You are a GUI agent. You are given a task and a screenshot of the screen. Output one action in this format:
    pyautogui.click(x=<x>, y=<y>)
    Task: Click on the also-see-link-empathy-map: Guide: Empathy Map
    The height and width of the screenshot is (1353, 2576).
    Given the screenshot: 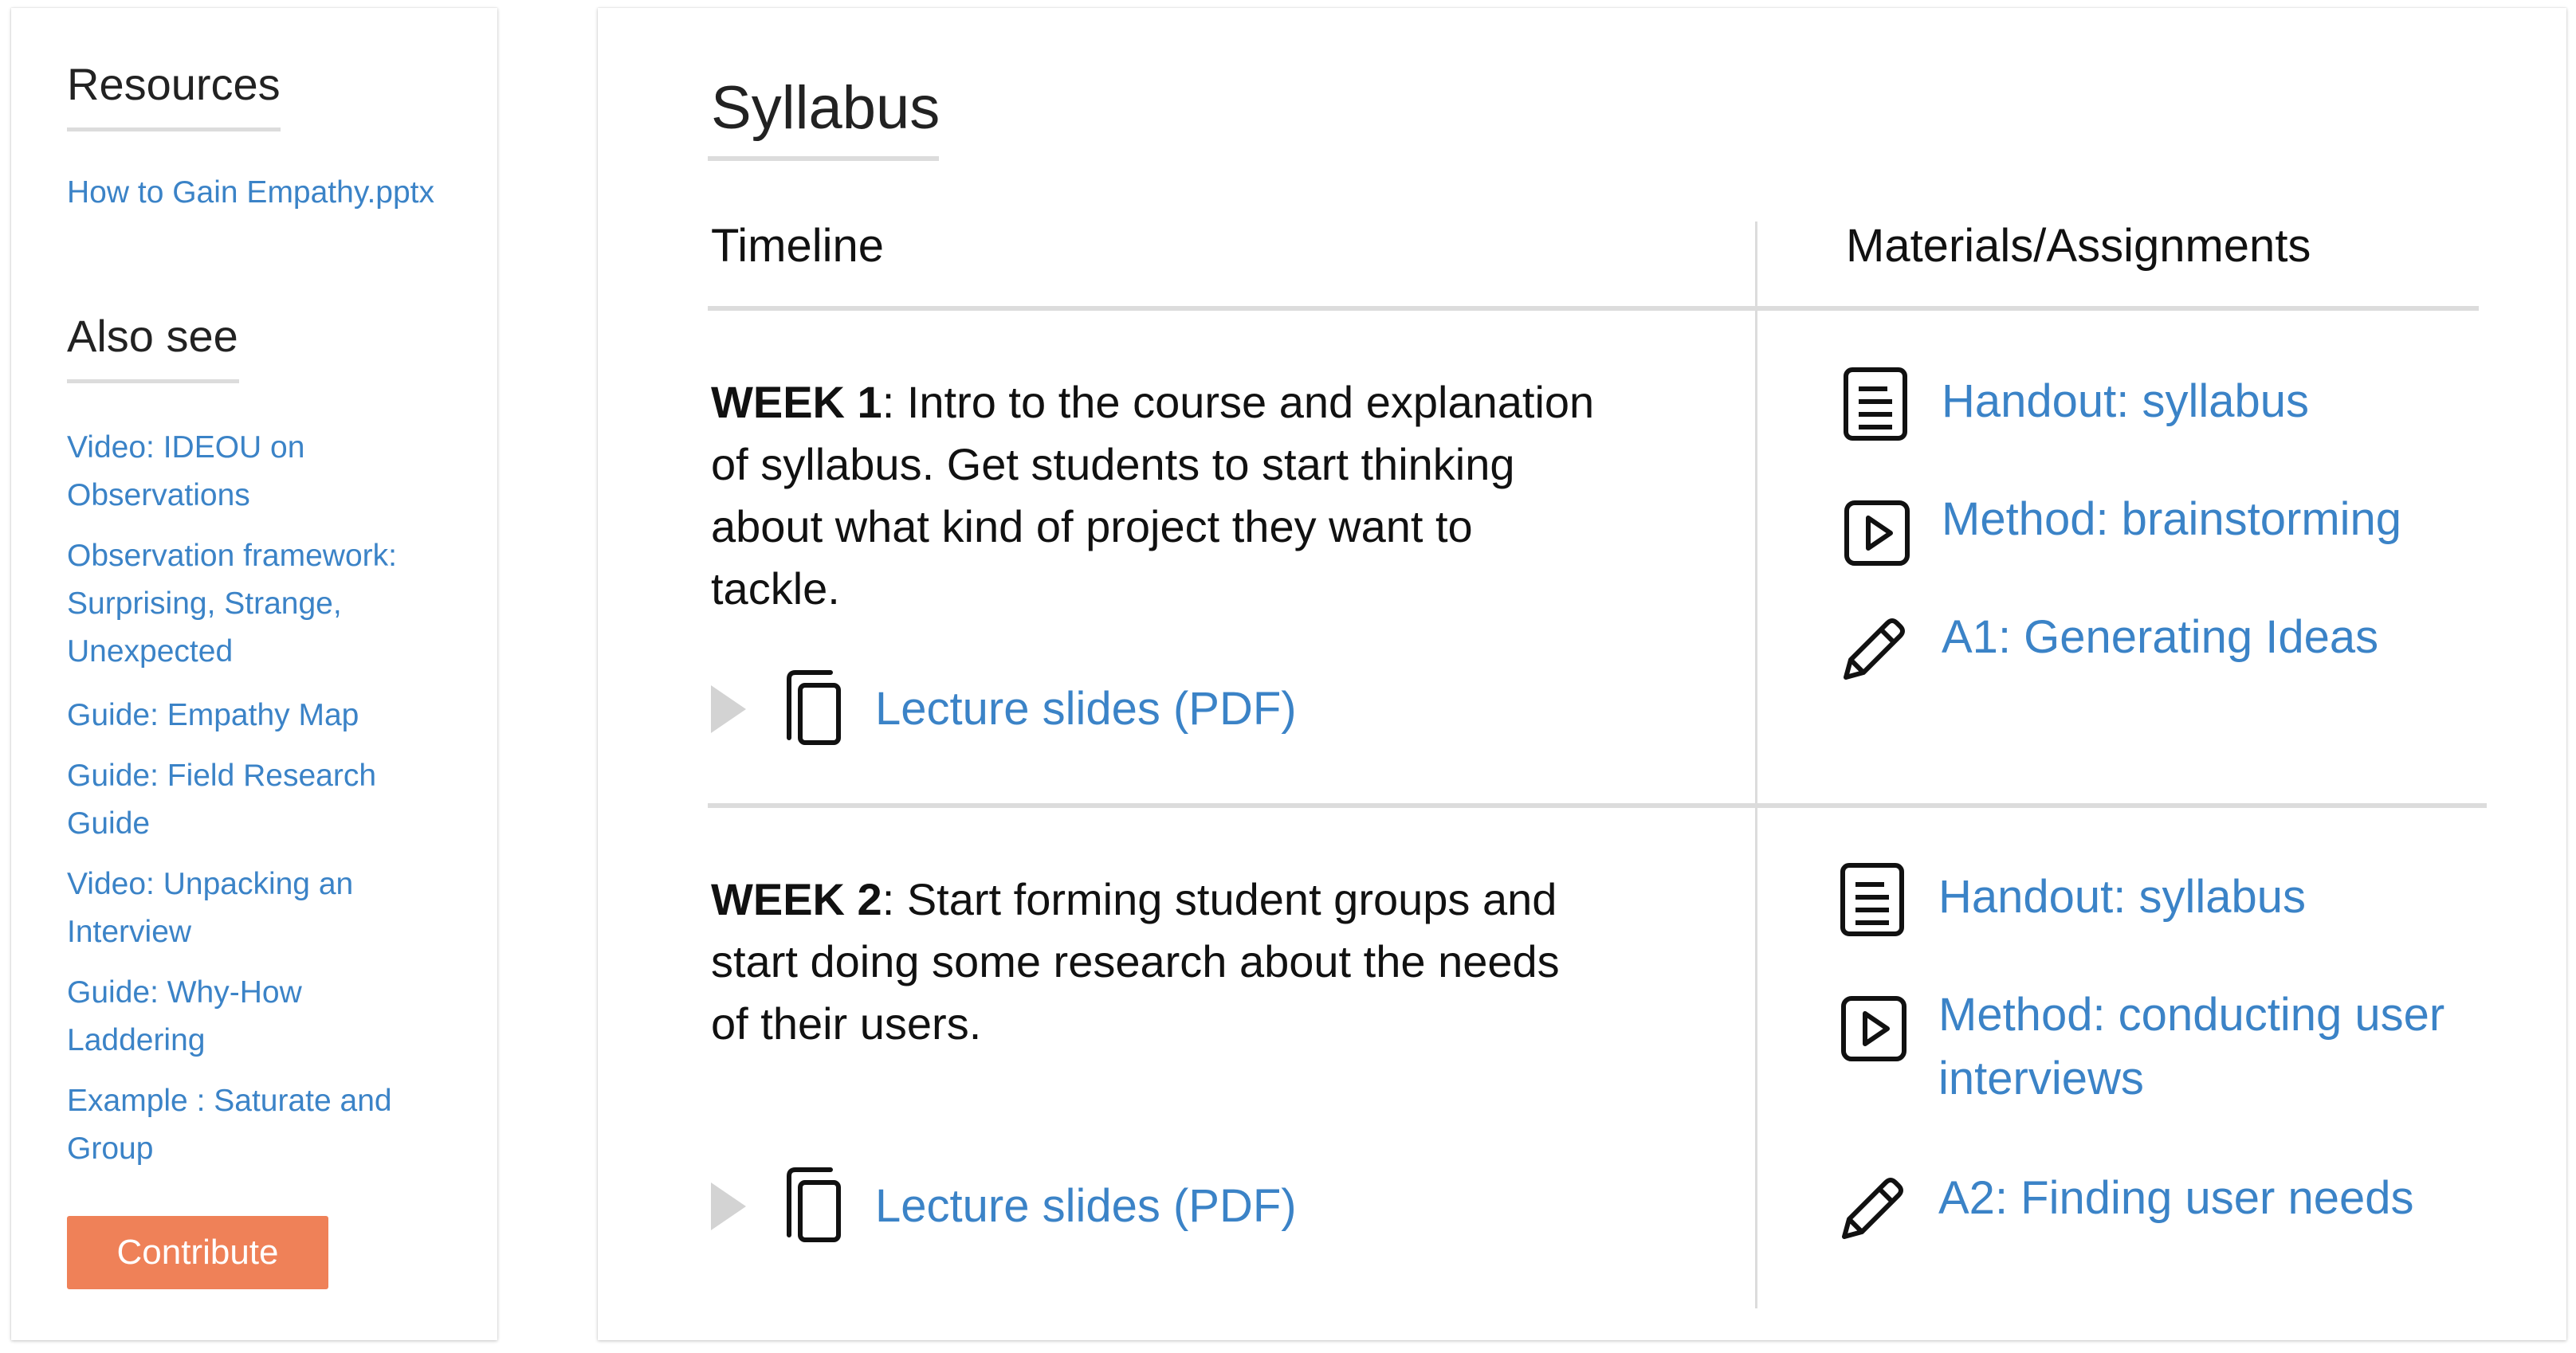 What is the action you would take?
    pyautogui.click(x=213, y=715)
    